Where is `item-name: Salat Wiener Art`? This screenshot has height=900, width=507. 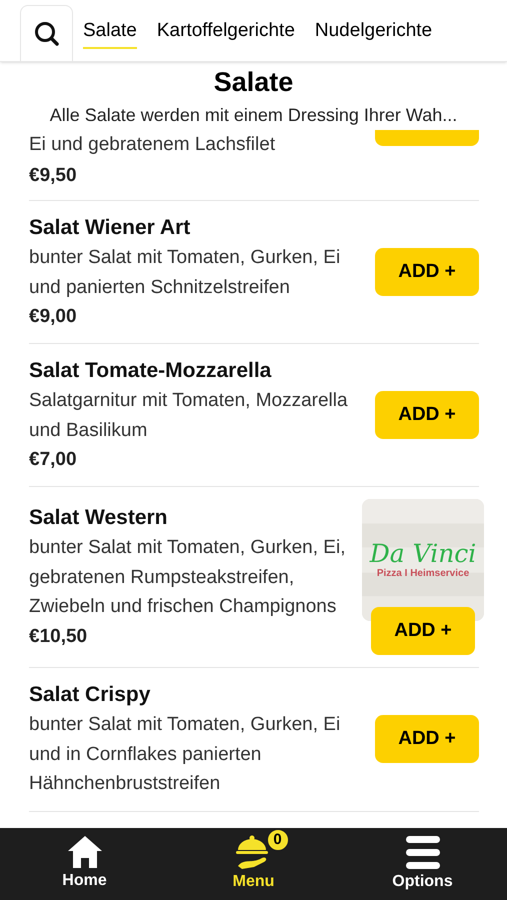 item-name: Salat Wiener Art is located at coordinates (110, 228).